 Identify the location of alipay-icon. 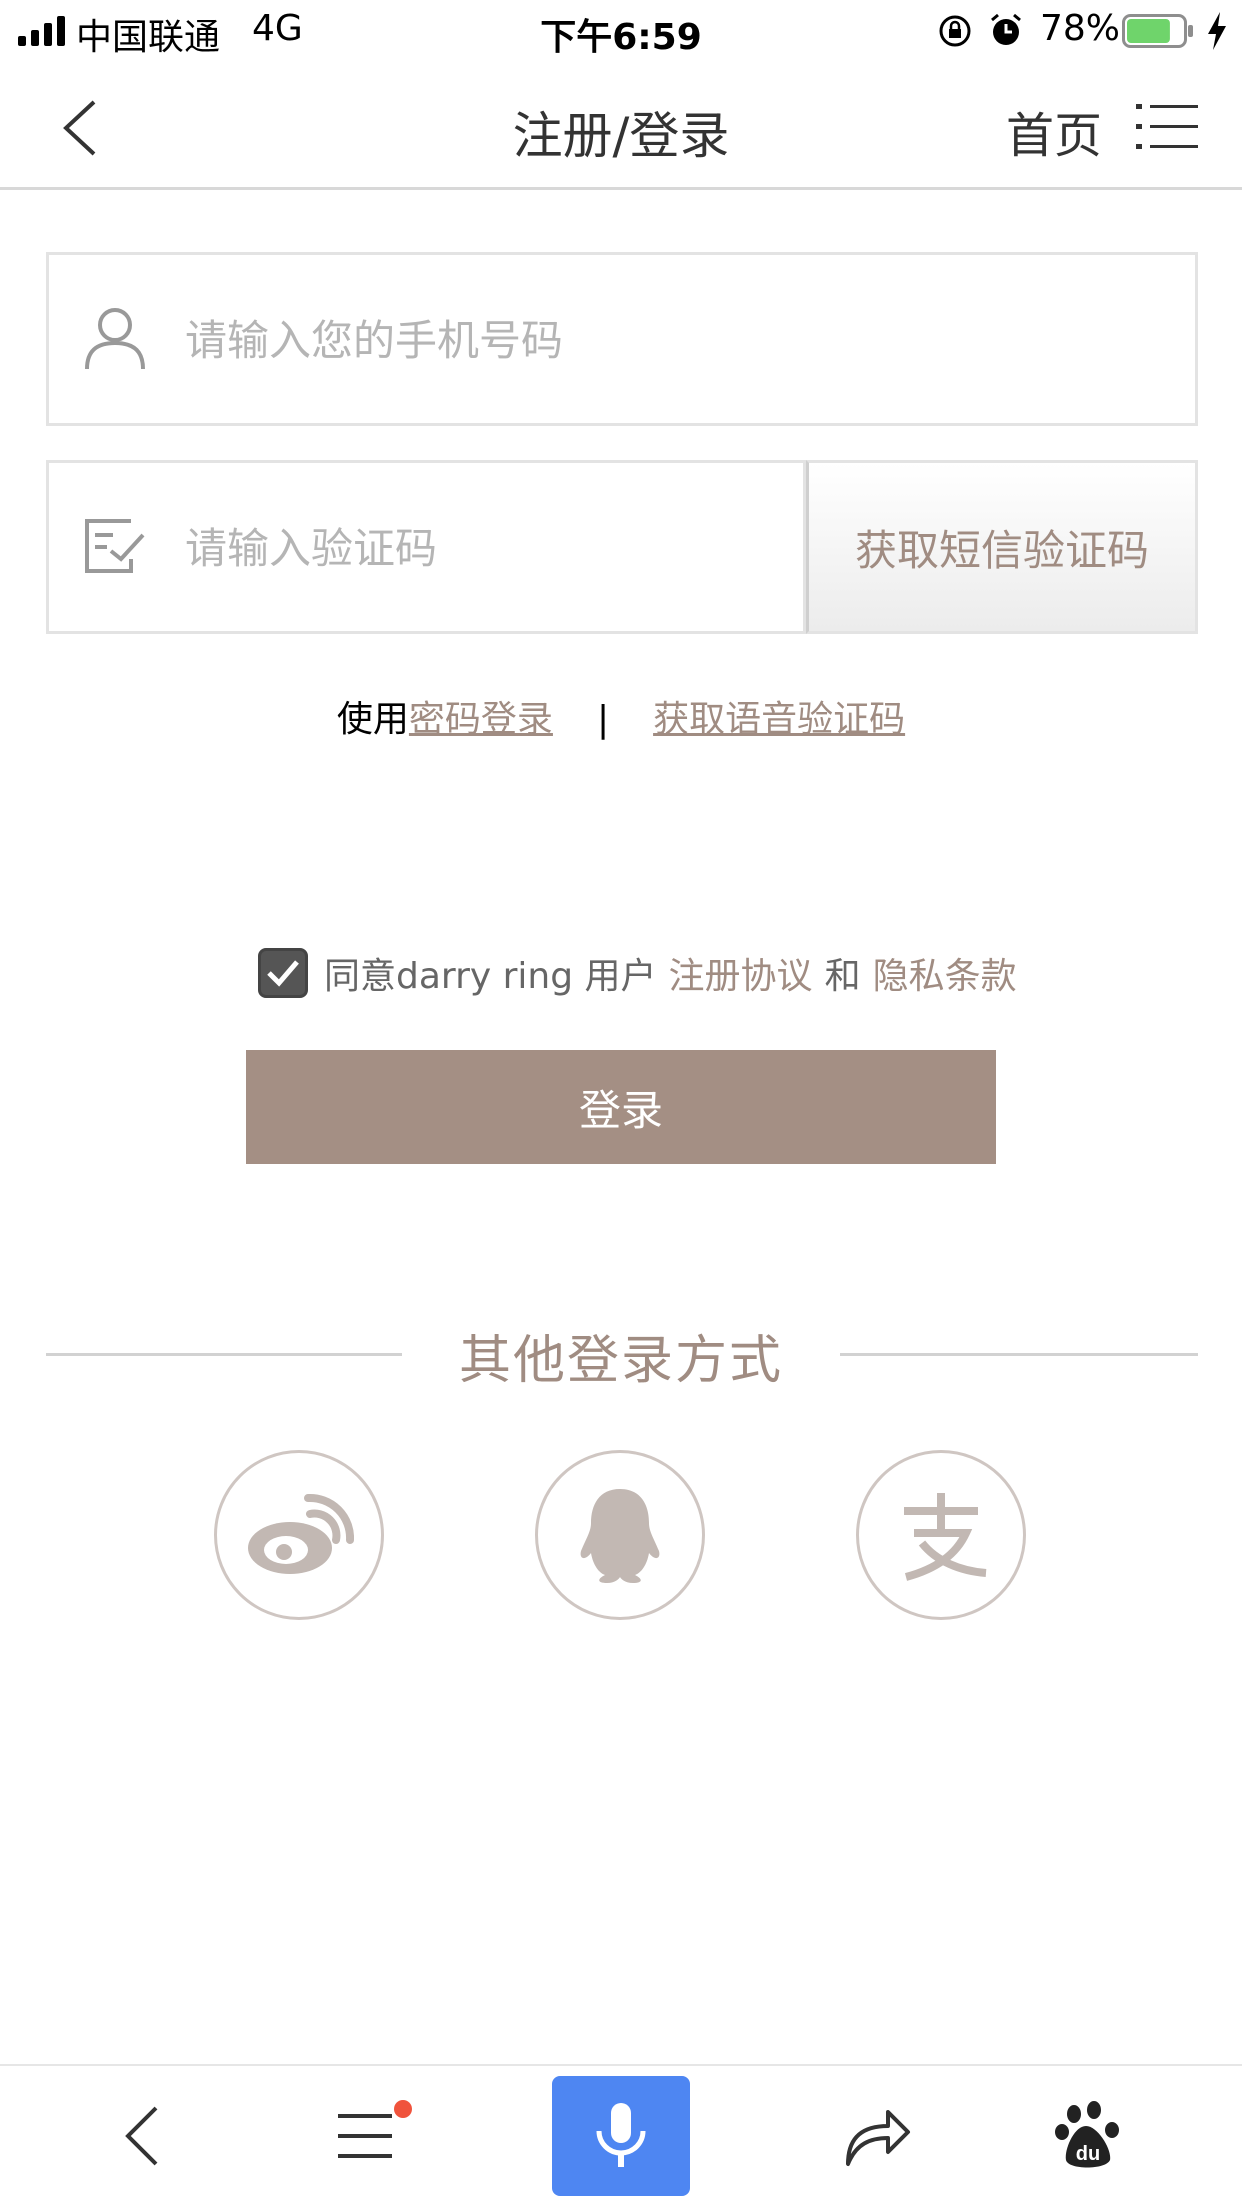
(945, 1537).